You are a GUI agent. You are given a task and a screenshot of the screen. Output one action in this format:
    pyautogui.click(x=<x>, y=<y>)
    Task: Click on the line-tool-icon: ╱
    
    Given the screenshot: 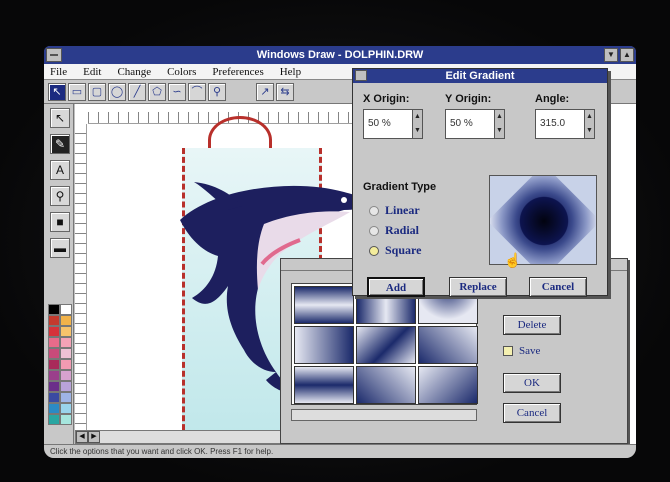 What is the action you would take?
    pyautogui.click(x=137, y=92)
    